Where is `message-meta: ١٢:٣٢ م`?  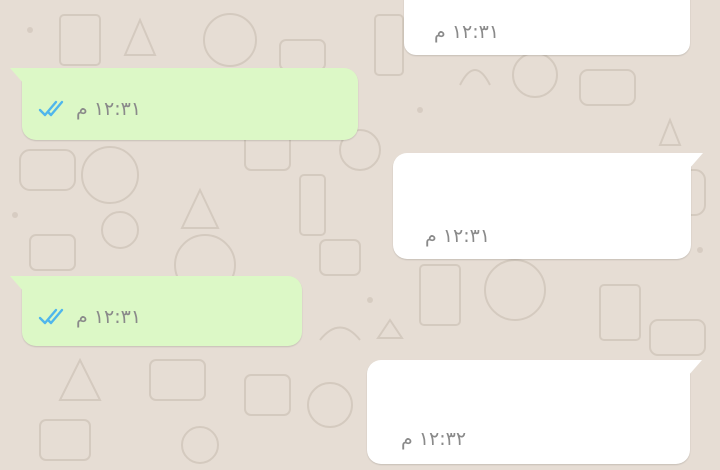 message-meta: ١٢:٣٢ م is located at coordinates (433, 439).